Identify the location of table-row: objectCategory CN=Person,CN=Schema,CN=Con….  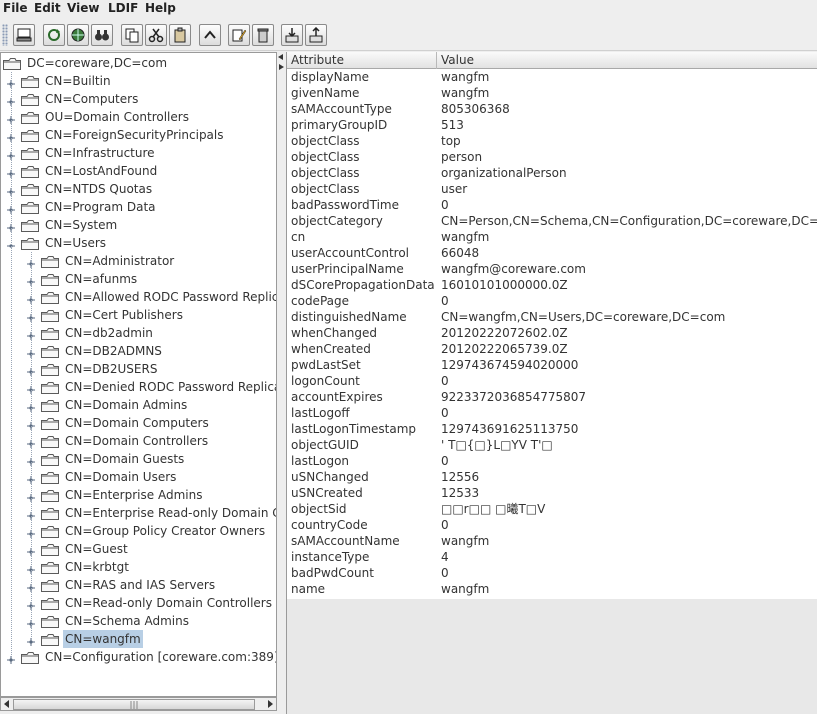
(552, 221).